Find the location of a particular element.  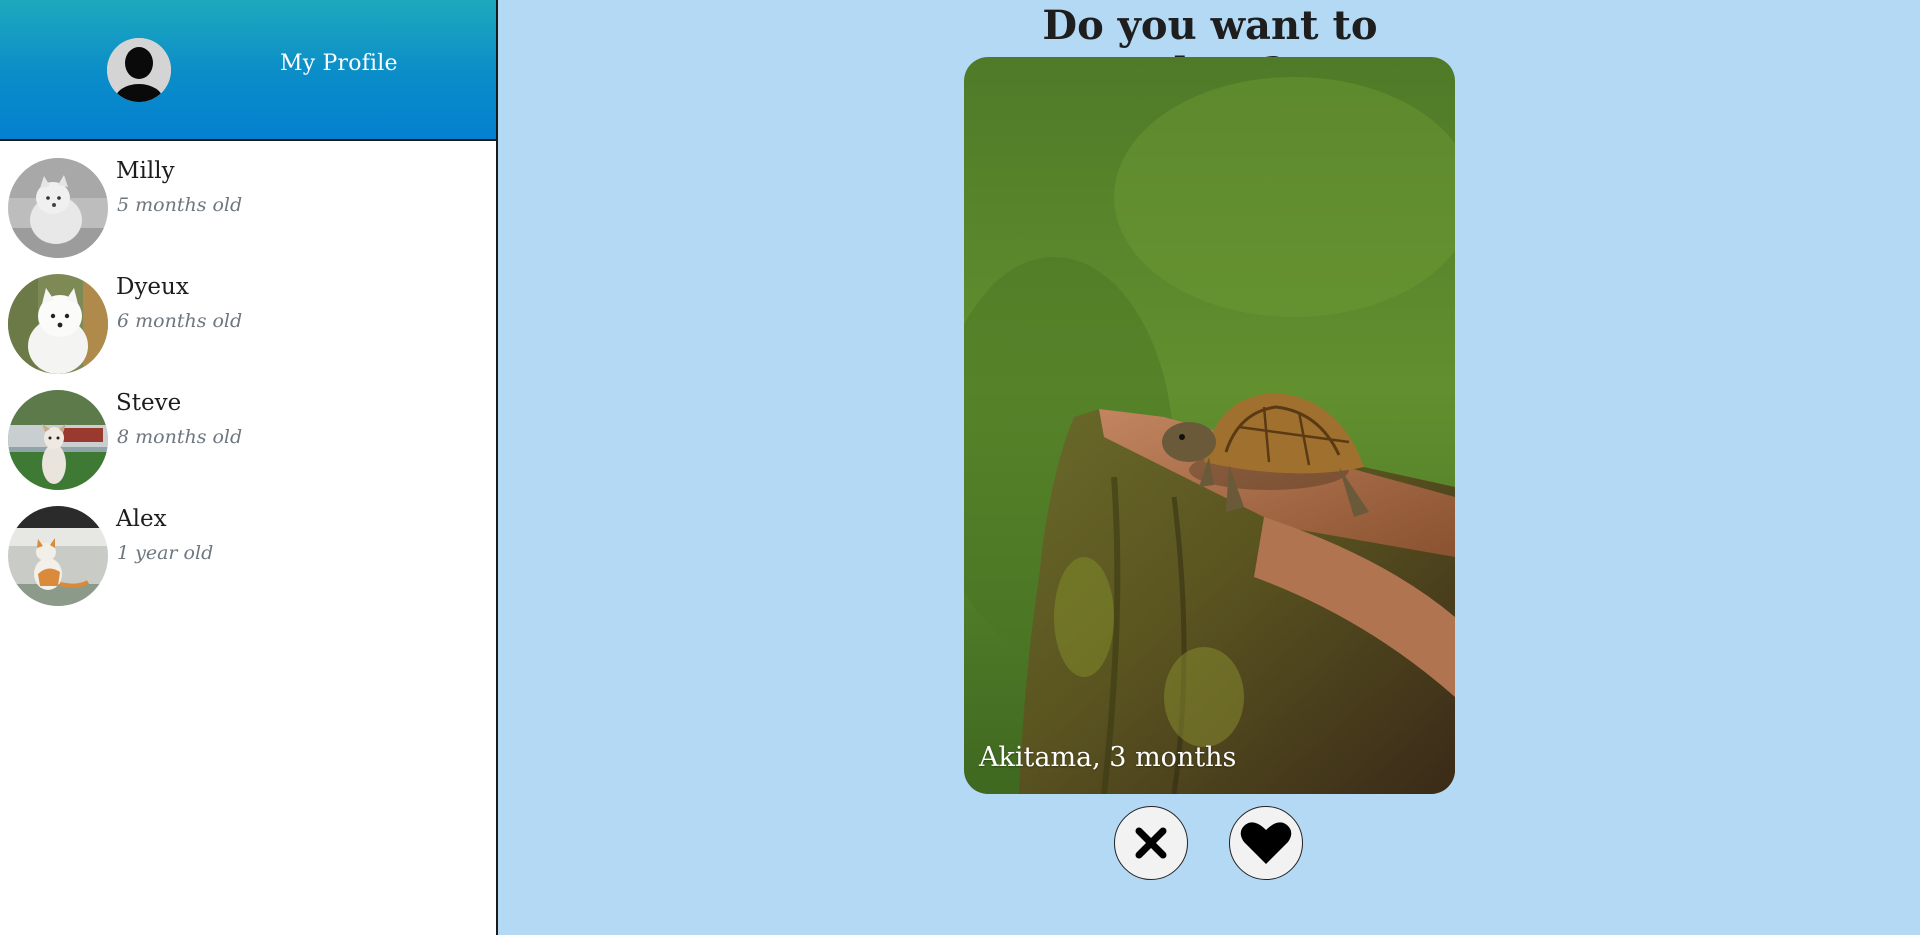

avatar is located at coordinates (139, 70).